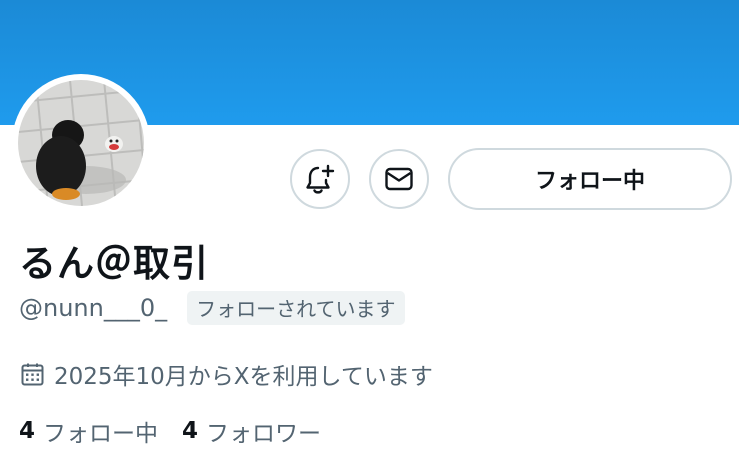 The height and width of the screenshot is (472, 739). Describe the element at coordinates (190, 431) in the screenshot. I see `followers-count: 4` at that location.